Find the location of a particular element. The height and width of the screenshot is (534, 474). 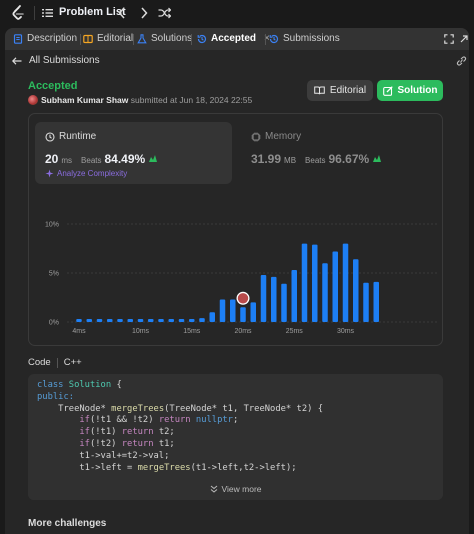

code-token: t2; is located at coordinates (164, 432).